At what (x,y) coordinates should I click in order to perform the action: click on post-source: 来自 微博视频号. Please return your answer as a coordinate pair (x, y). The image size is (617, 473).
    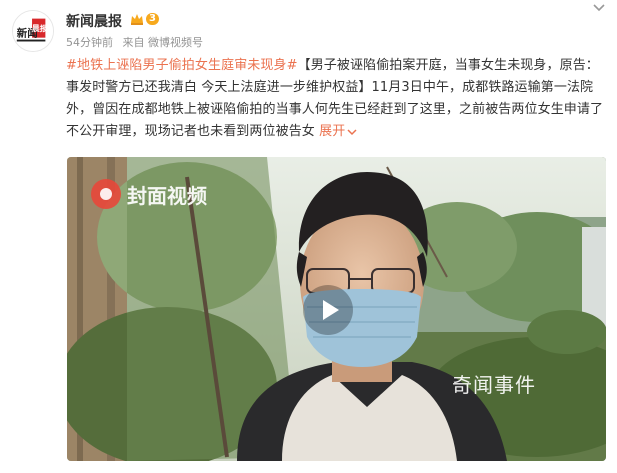
    Looking at the image, I should click on (163, 42).